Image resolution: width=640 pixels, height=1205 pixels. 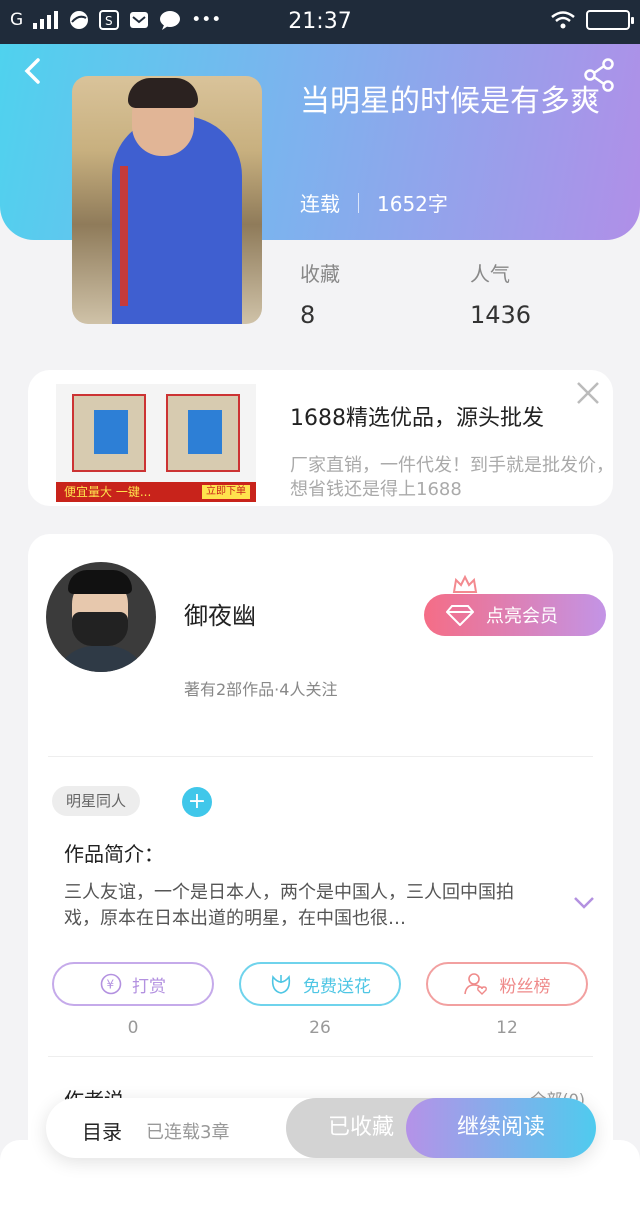 What do you see at coordinates (610, 20) in the screenshot?
I see `battery-icon` at bounding box center [610, 20].